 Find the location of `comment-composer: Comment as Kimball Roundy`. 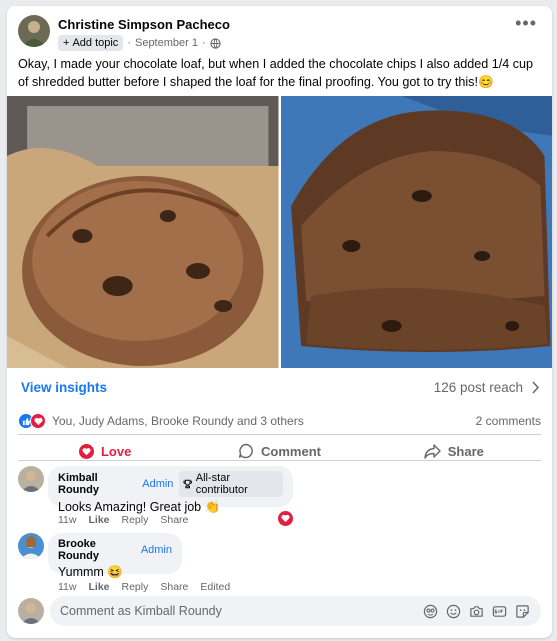

comment-composer: Comment as Kimball Roundy is located at coordinates (279, 611).